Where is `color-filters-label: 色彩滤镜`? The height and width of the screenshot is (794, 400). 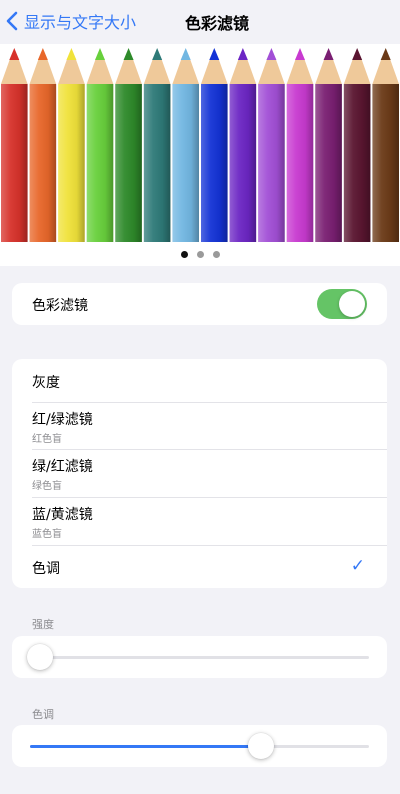
color-filters-label: 色彩滤镜 is located at coordinates (60, 306).